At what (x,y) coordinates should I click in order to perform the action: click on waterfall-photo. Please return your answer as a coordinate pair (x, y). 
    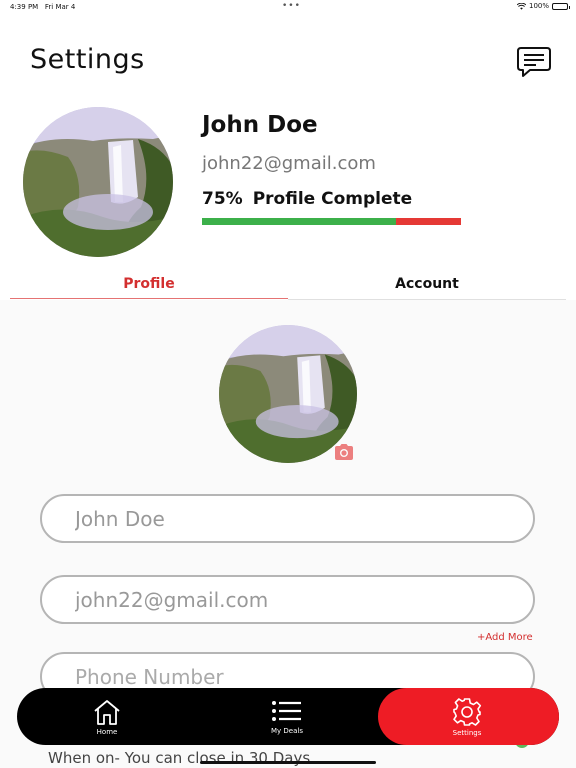
    Looking at the image, I should click on (98, 182).